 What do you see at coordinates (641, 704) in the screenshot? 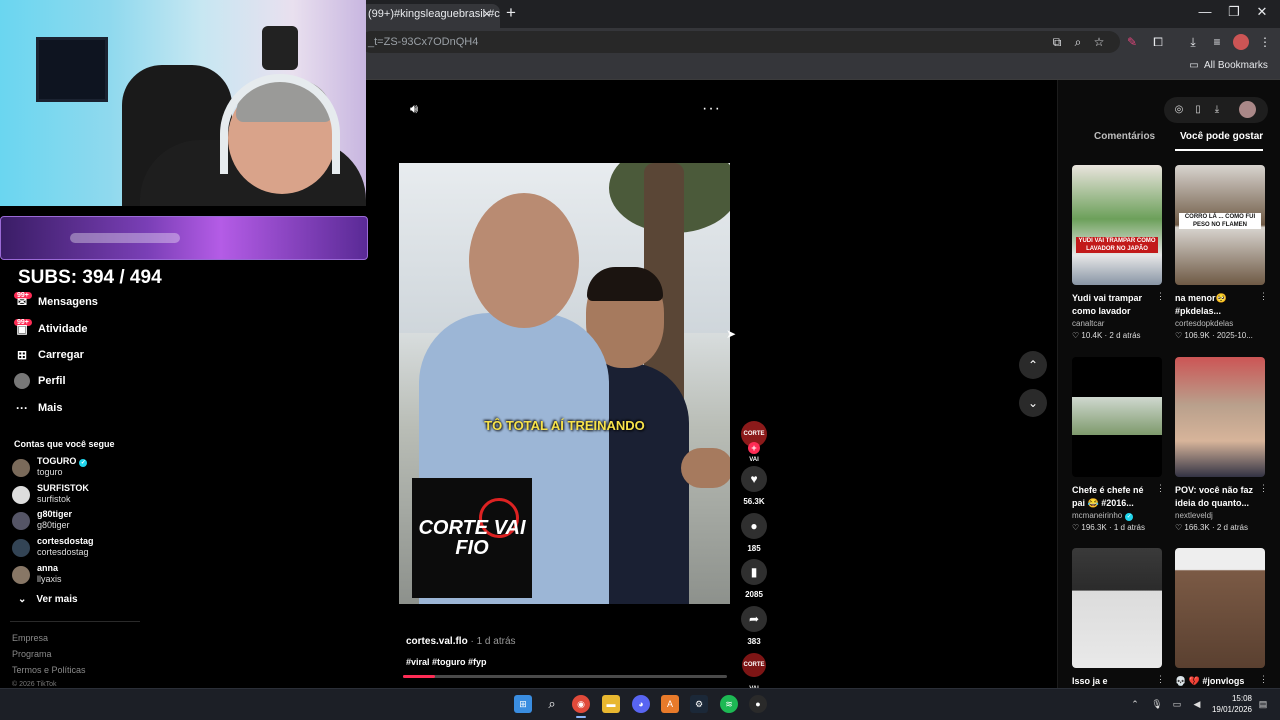
I see `discord-icon: ◕` at bounding box center [641, 704].